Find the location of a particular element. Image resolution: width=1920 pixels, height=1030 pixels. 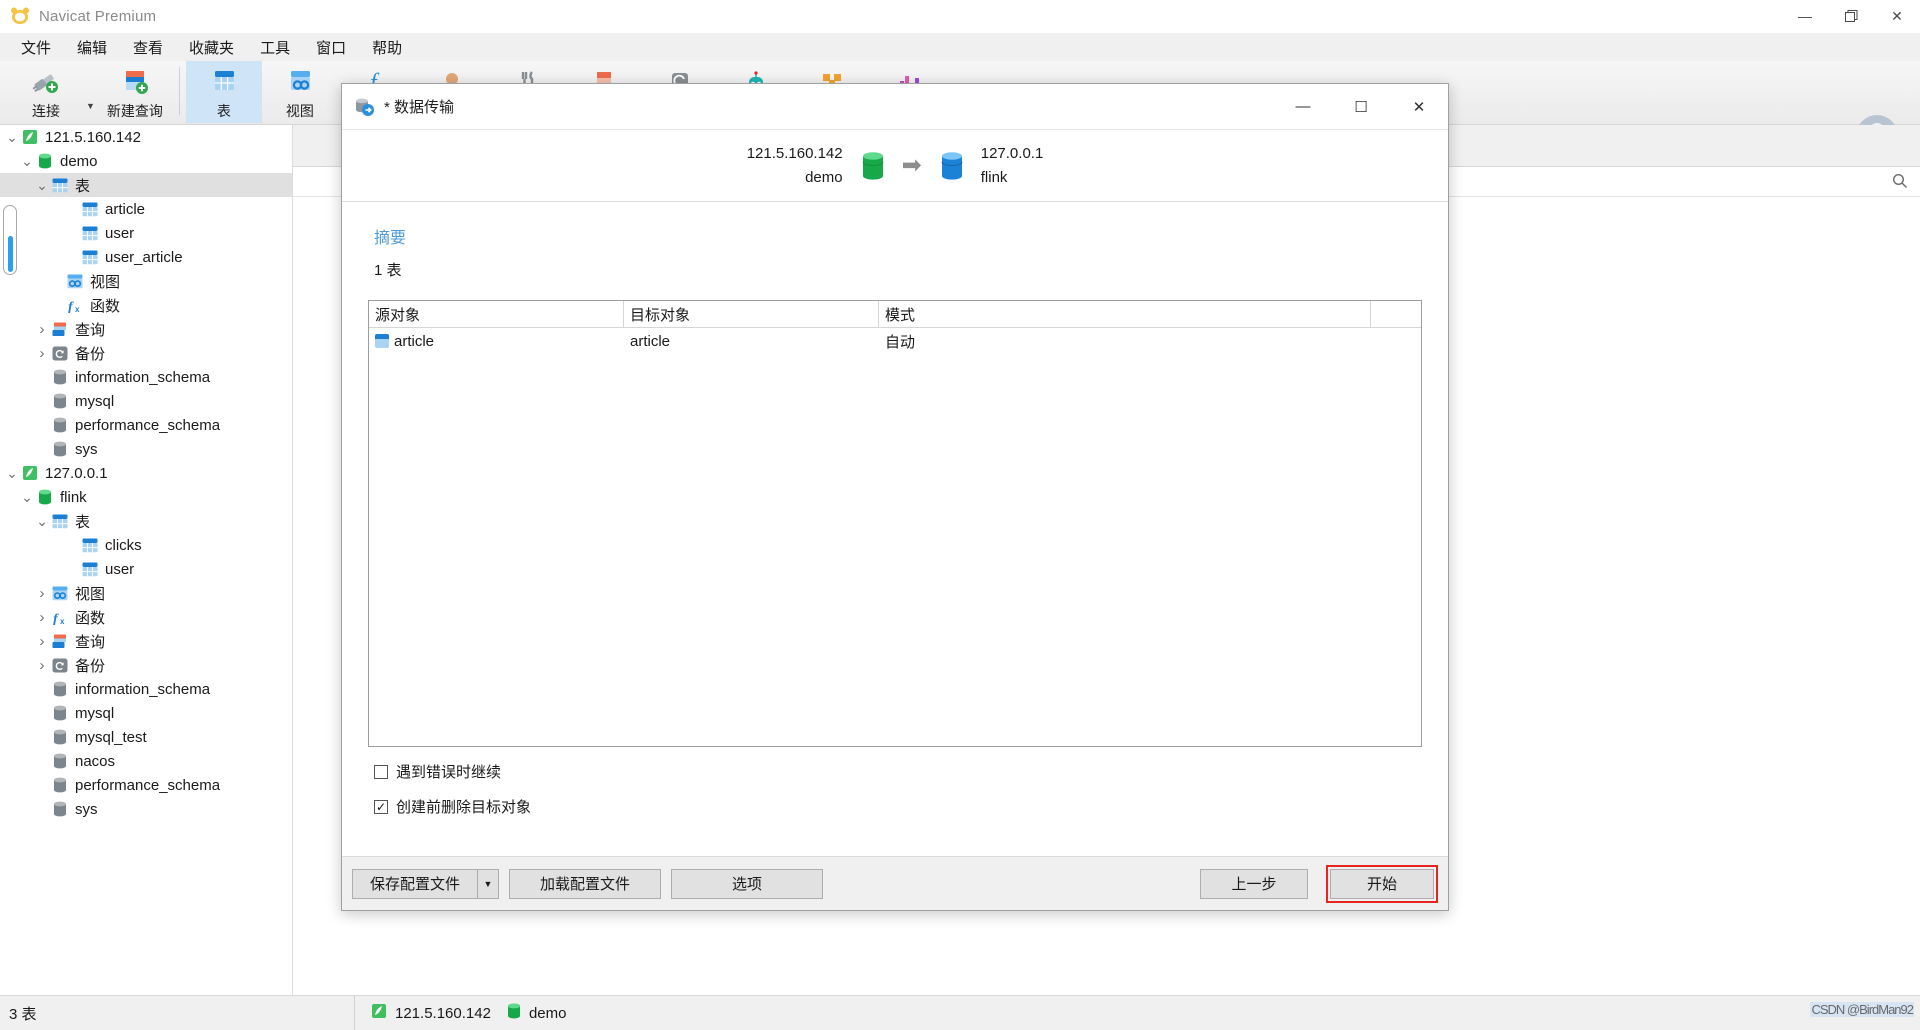

tree-item-label: user_article is located at coordinates (144, 257).